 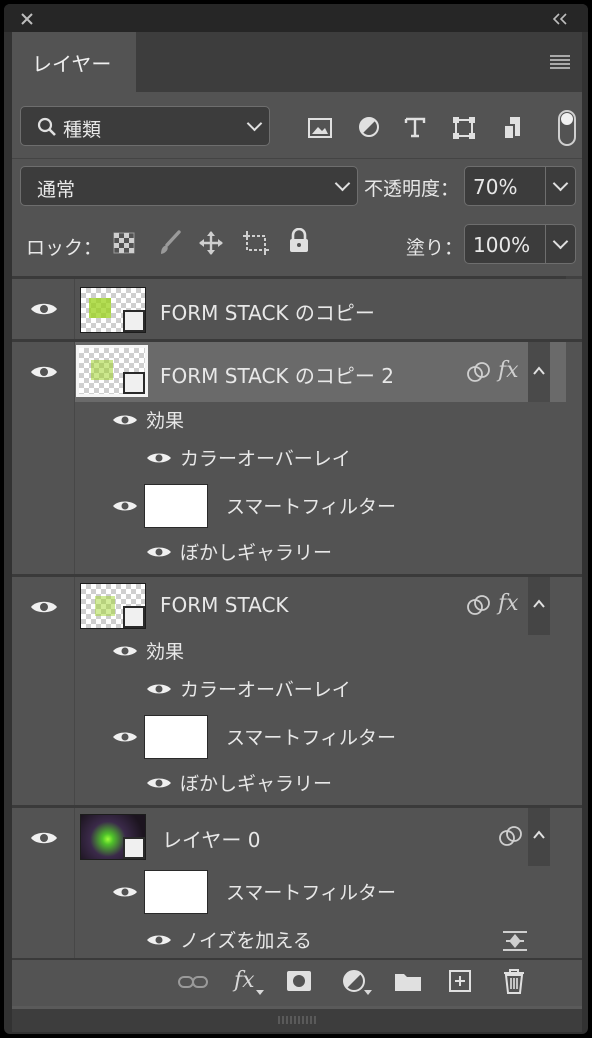 I want to click on tab-layers-label: レイヤー, so click(x=72, y=64).